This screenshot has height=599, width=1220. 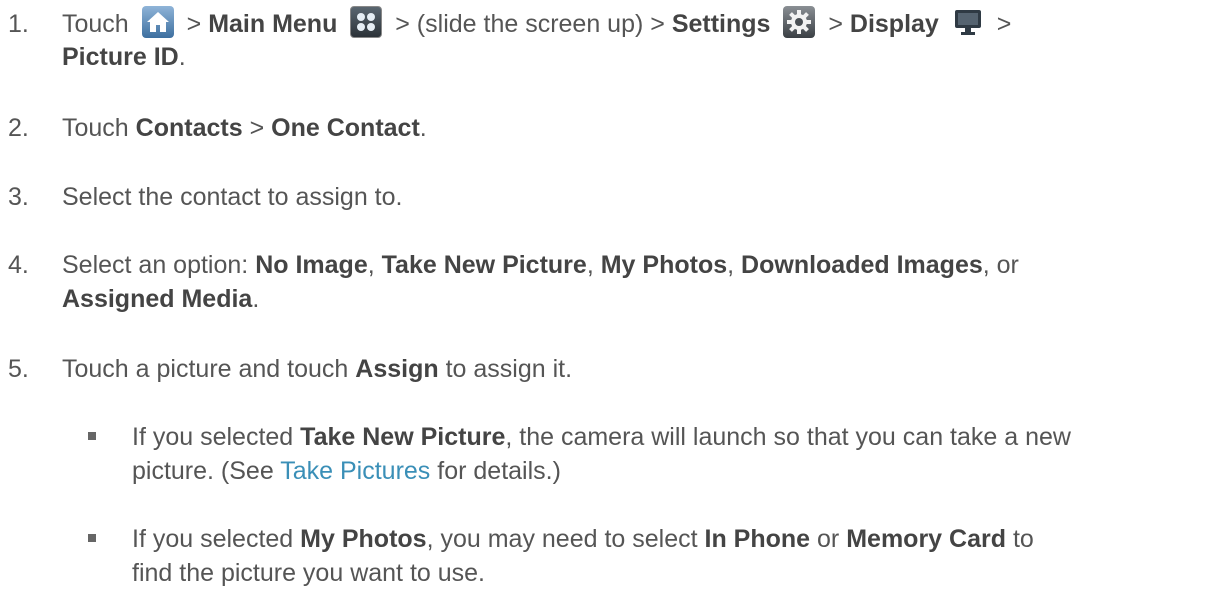 I want to click on take-pictures-link: Take Pictures, so click(x=355, y=471).